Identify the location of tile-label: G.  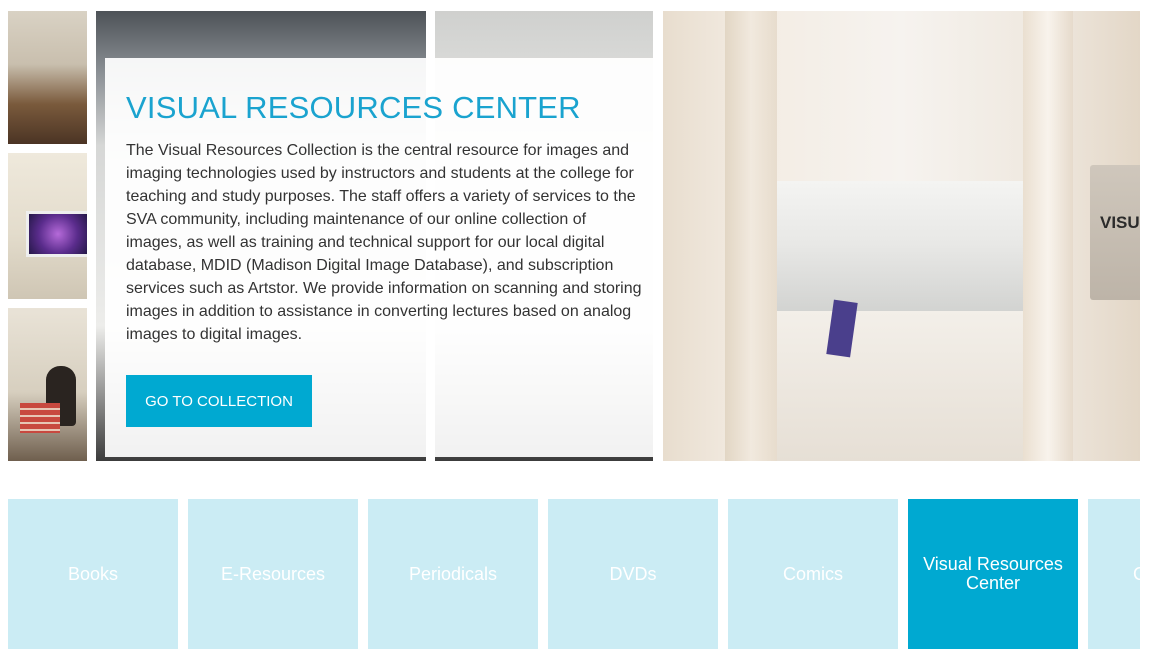
(1114, 574).